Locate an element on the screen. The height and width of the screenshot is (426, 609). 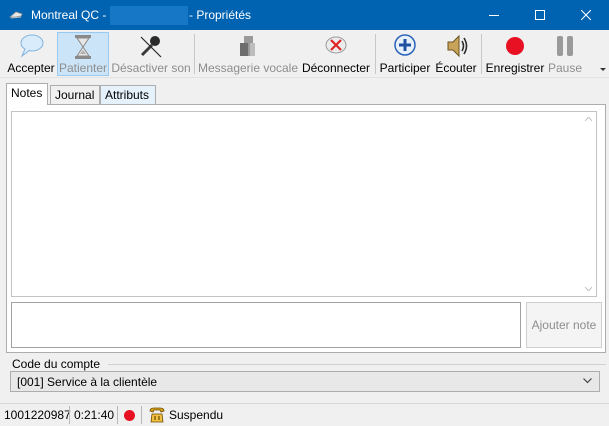
account-code-value: [001] Service à la clientèle is located at coordinates (87, 382).